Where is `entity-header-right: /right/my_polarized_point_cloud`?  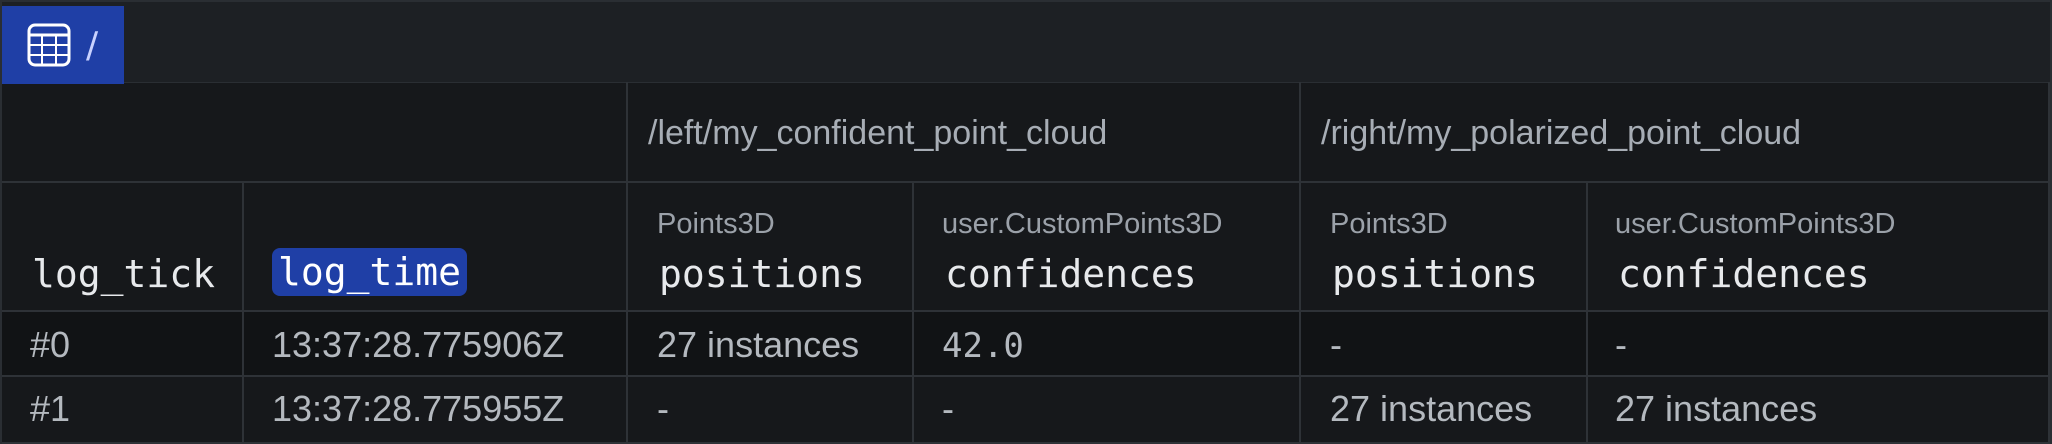 entity-header-right: /right/my_polarized_point_cloud is located at coordinates (1561, 133).